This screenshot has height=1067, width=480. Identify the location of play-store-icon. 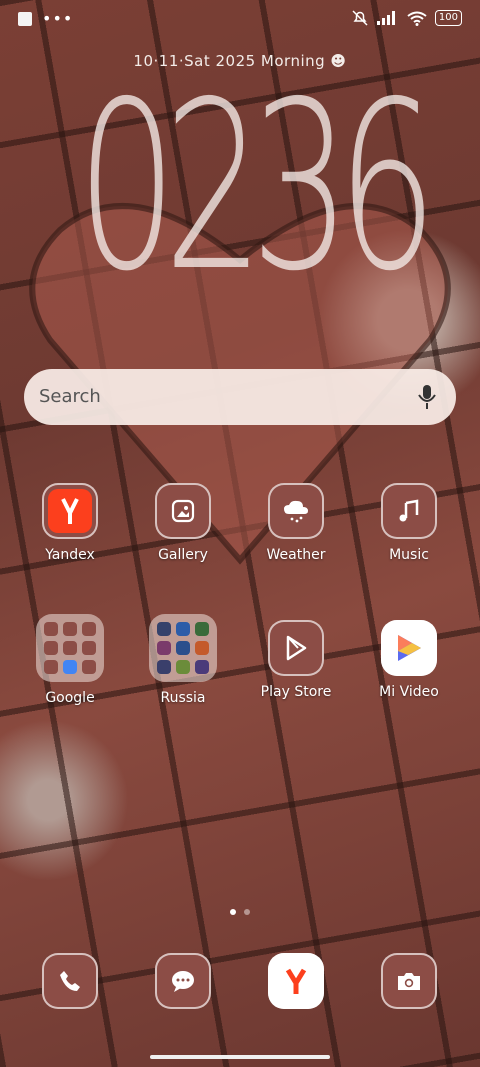
(296, 648).